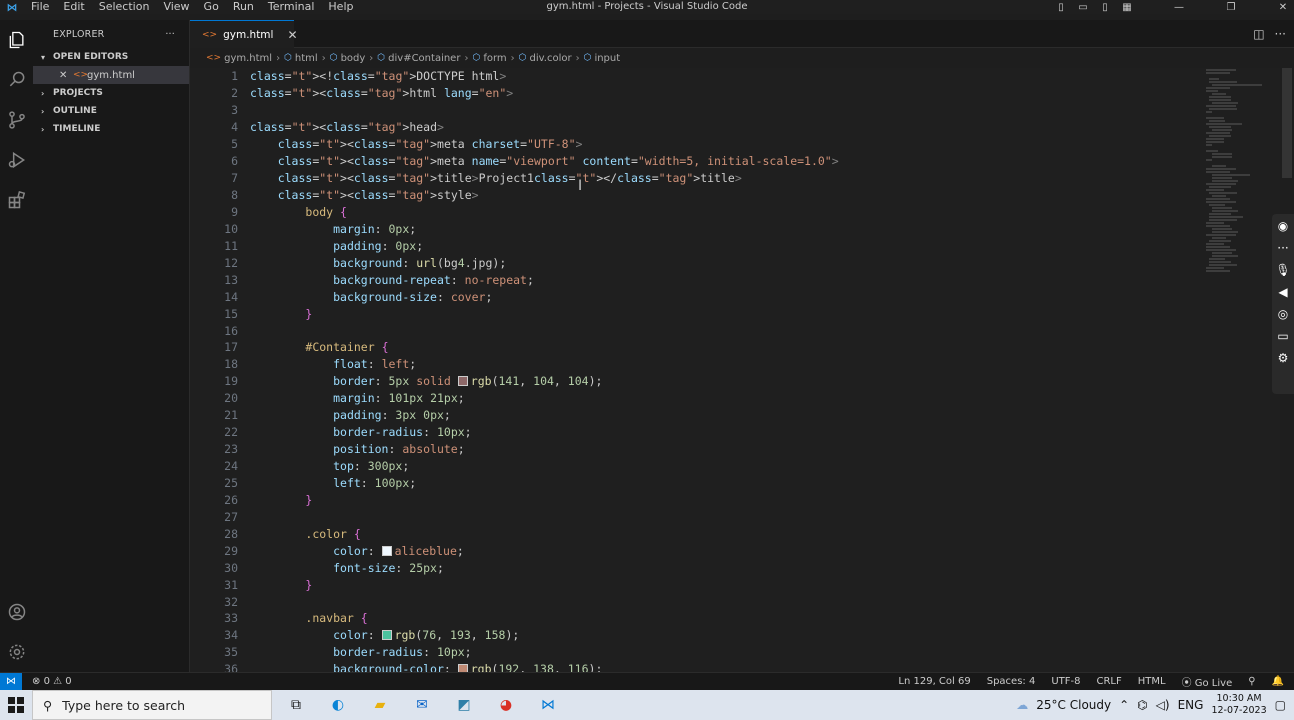 The image size is (1294, 720). Describe the element at coordinates (735, 398) in the screenshot. I see `code-line: 20 margin: 101px 21px;` at that location.